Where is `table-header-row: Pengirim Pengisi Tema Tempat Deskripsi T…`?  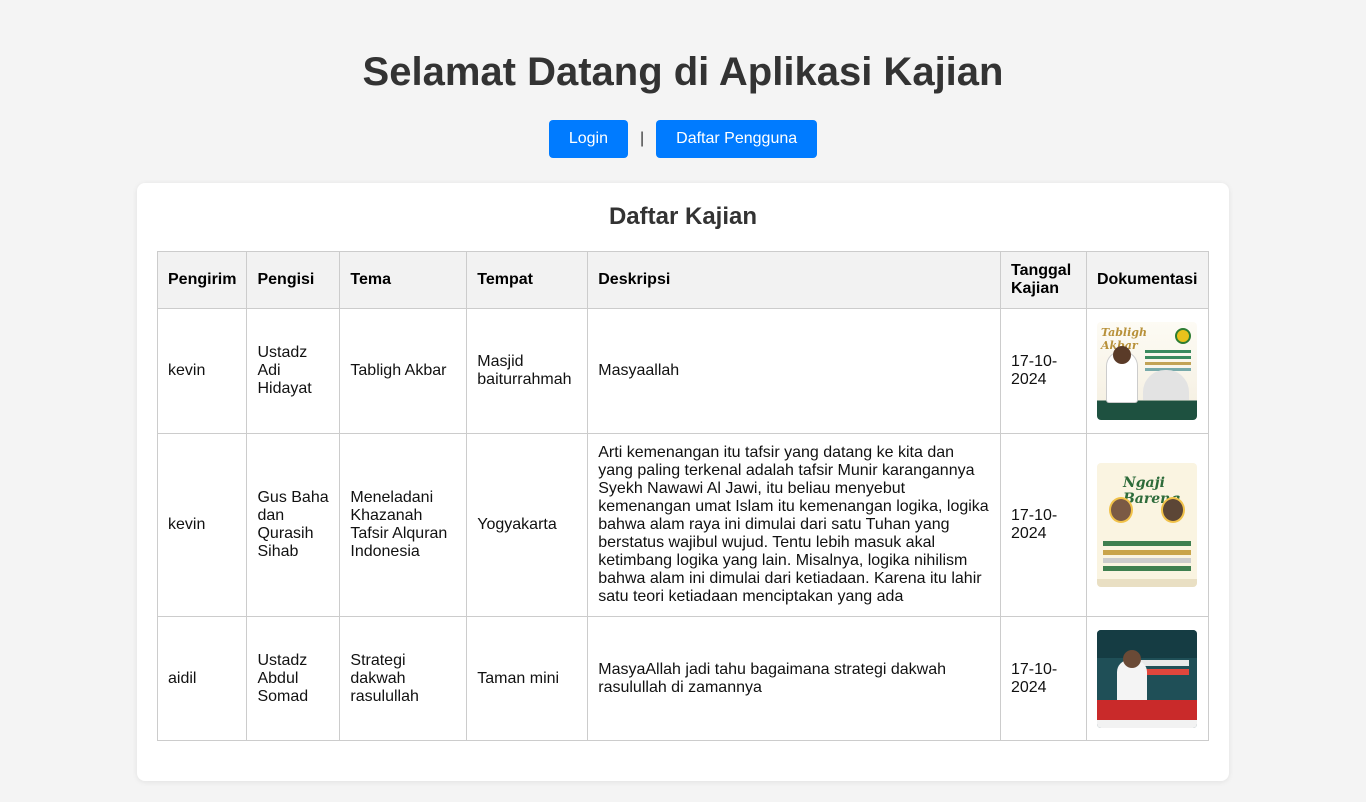
table-header-row: Pengirim Pengisi Tema Tempat Deskripsi T… is located at coordinates (683, 280).